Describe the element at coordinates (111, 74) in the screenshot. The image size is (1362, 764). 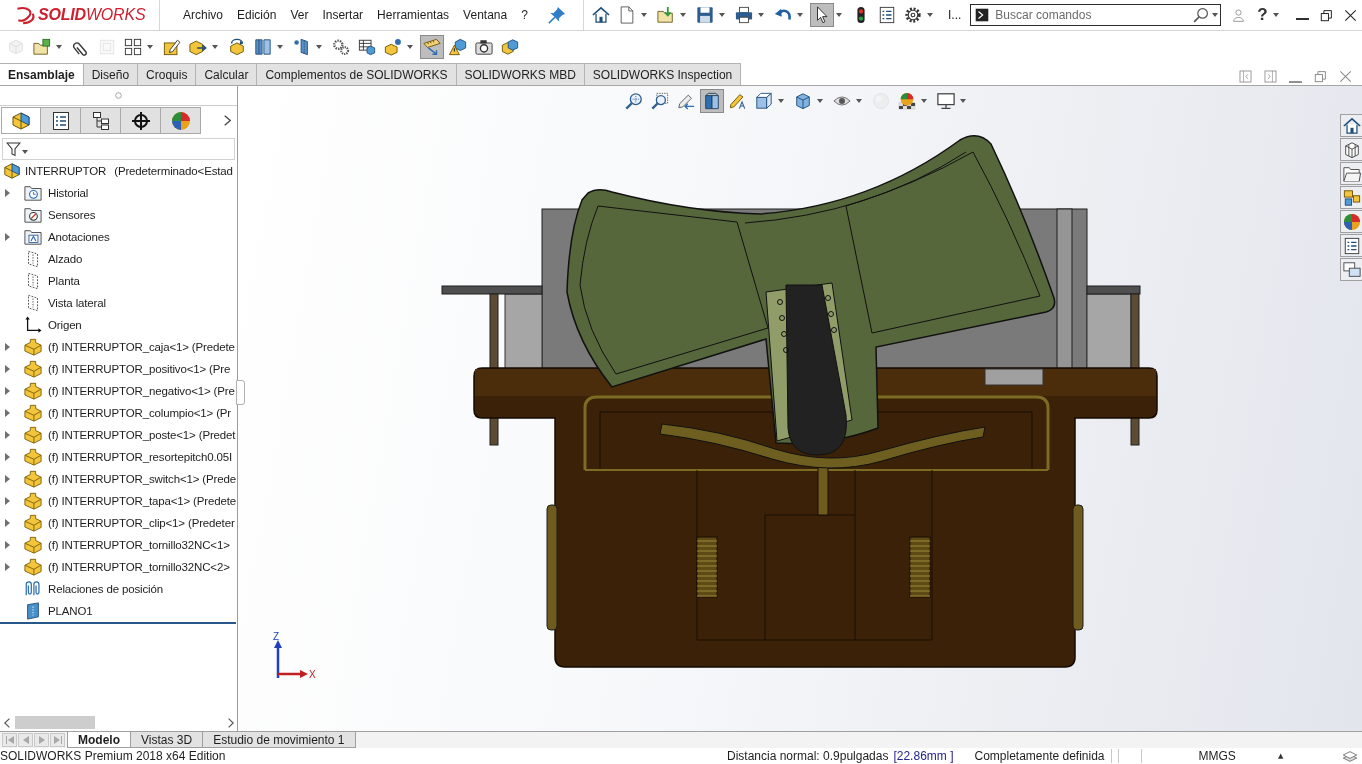
I see `command-tab: Diseño` at that location.